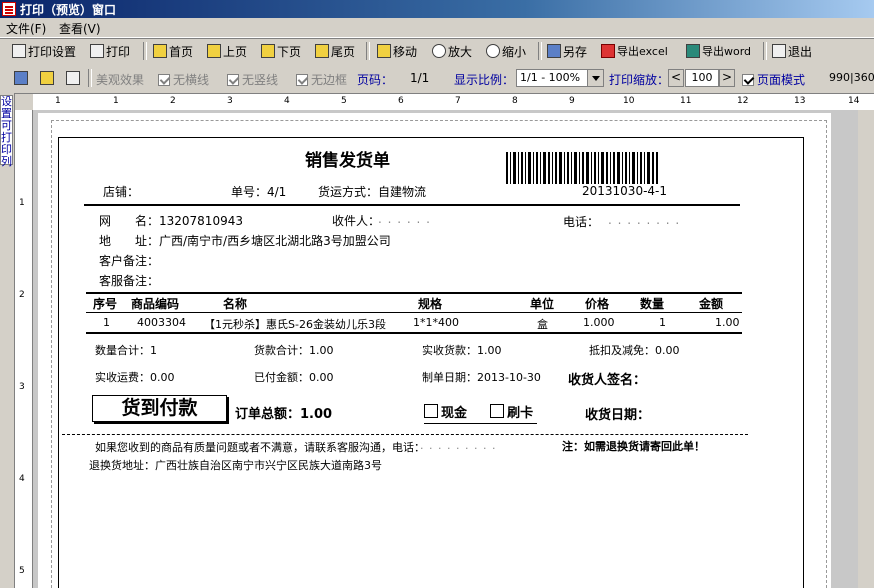 The image size is (874, 588). I want to click on zoom-out-icon, so click(493, 51).